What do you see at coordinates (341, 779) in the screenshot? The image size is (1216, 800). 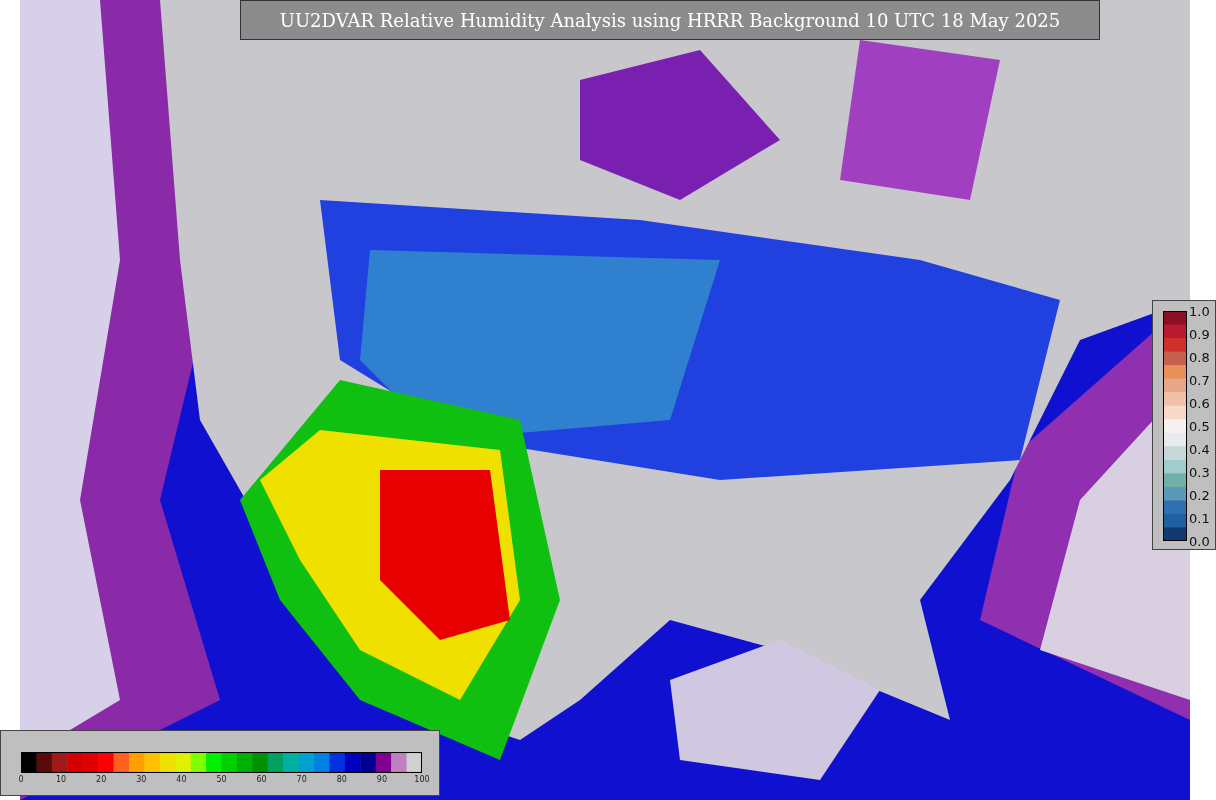 I see `tick-label: 80` at bounding box center [341, 779].